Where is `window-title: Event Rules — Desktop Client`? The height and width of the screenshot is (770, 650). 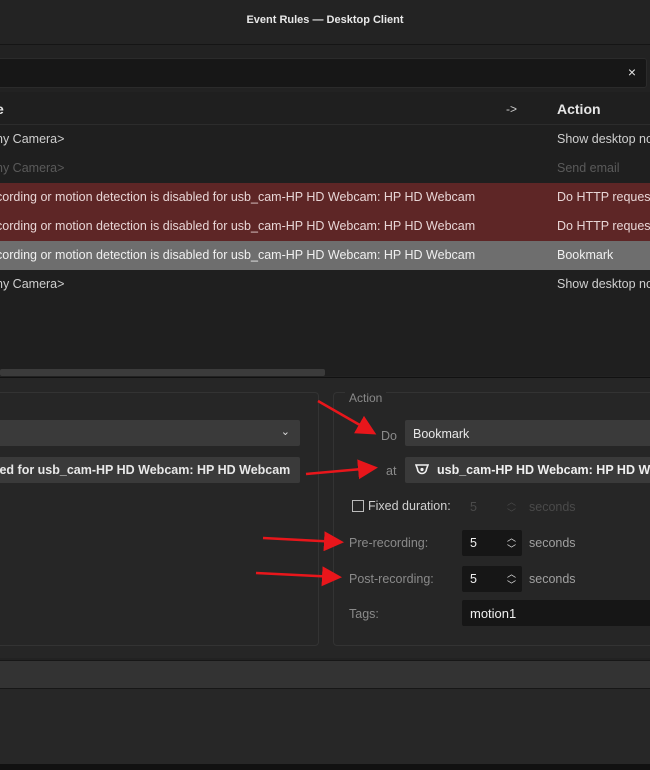 window-title: Event Rules — Desktop Client is located at coordinates (325, 20).